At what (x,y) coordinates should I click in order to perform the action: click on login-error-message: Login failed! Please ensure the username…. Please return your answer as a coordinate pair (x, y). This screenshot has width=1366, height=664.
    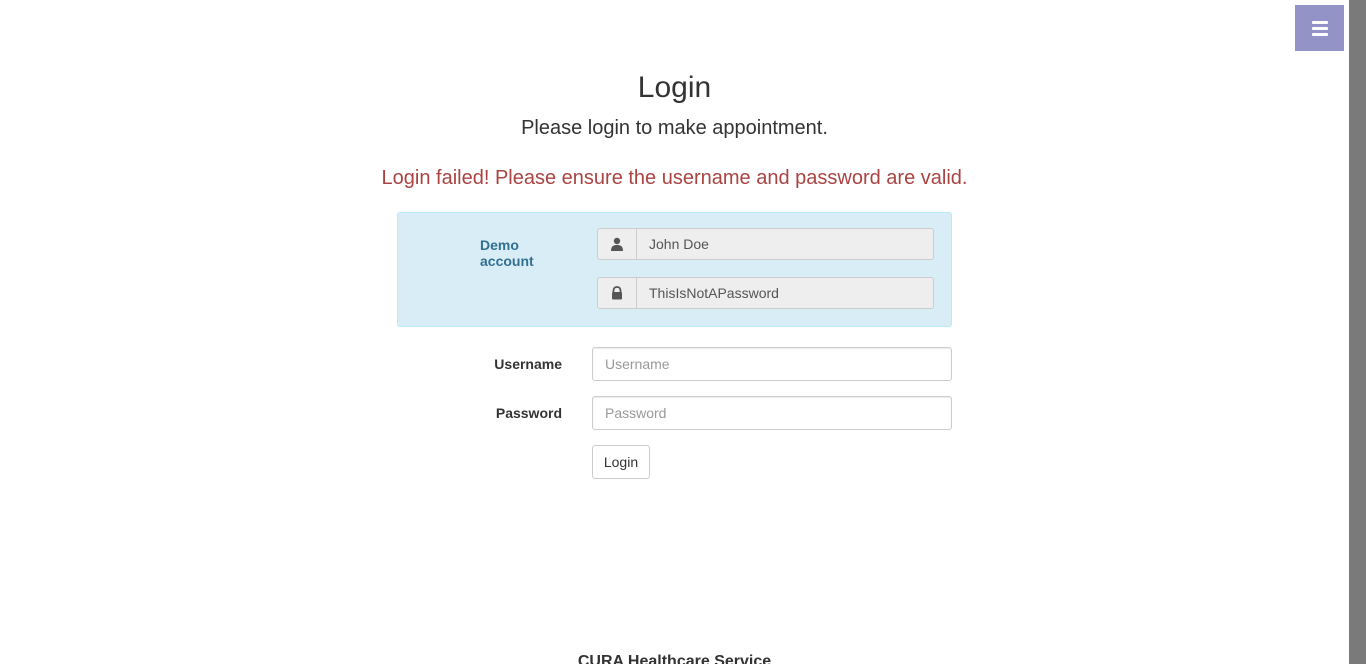
    Looking at the image, I should click on (674, 178).